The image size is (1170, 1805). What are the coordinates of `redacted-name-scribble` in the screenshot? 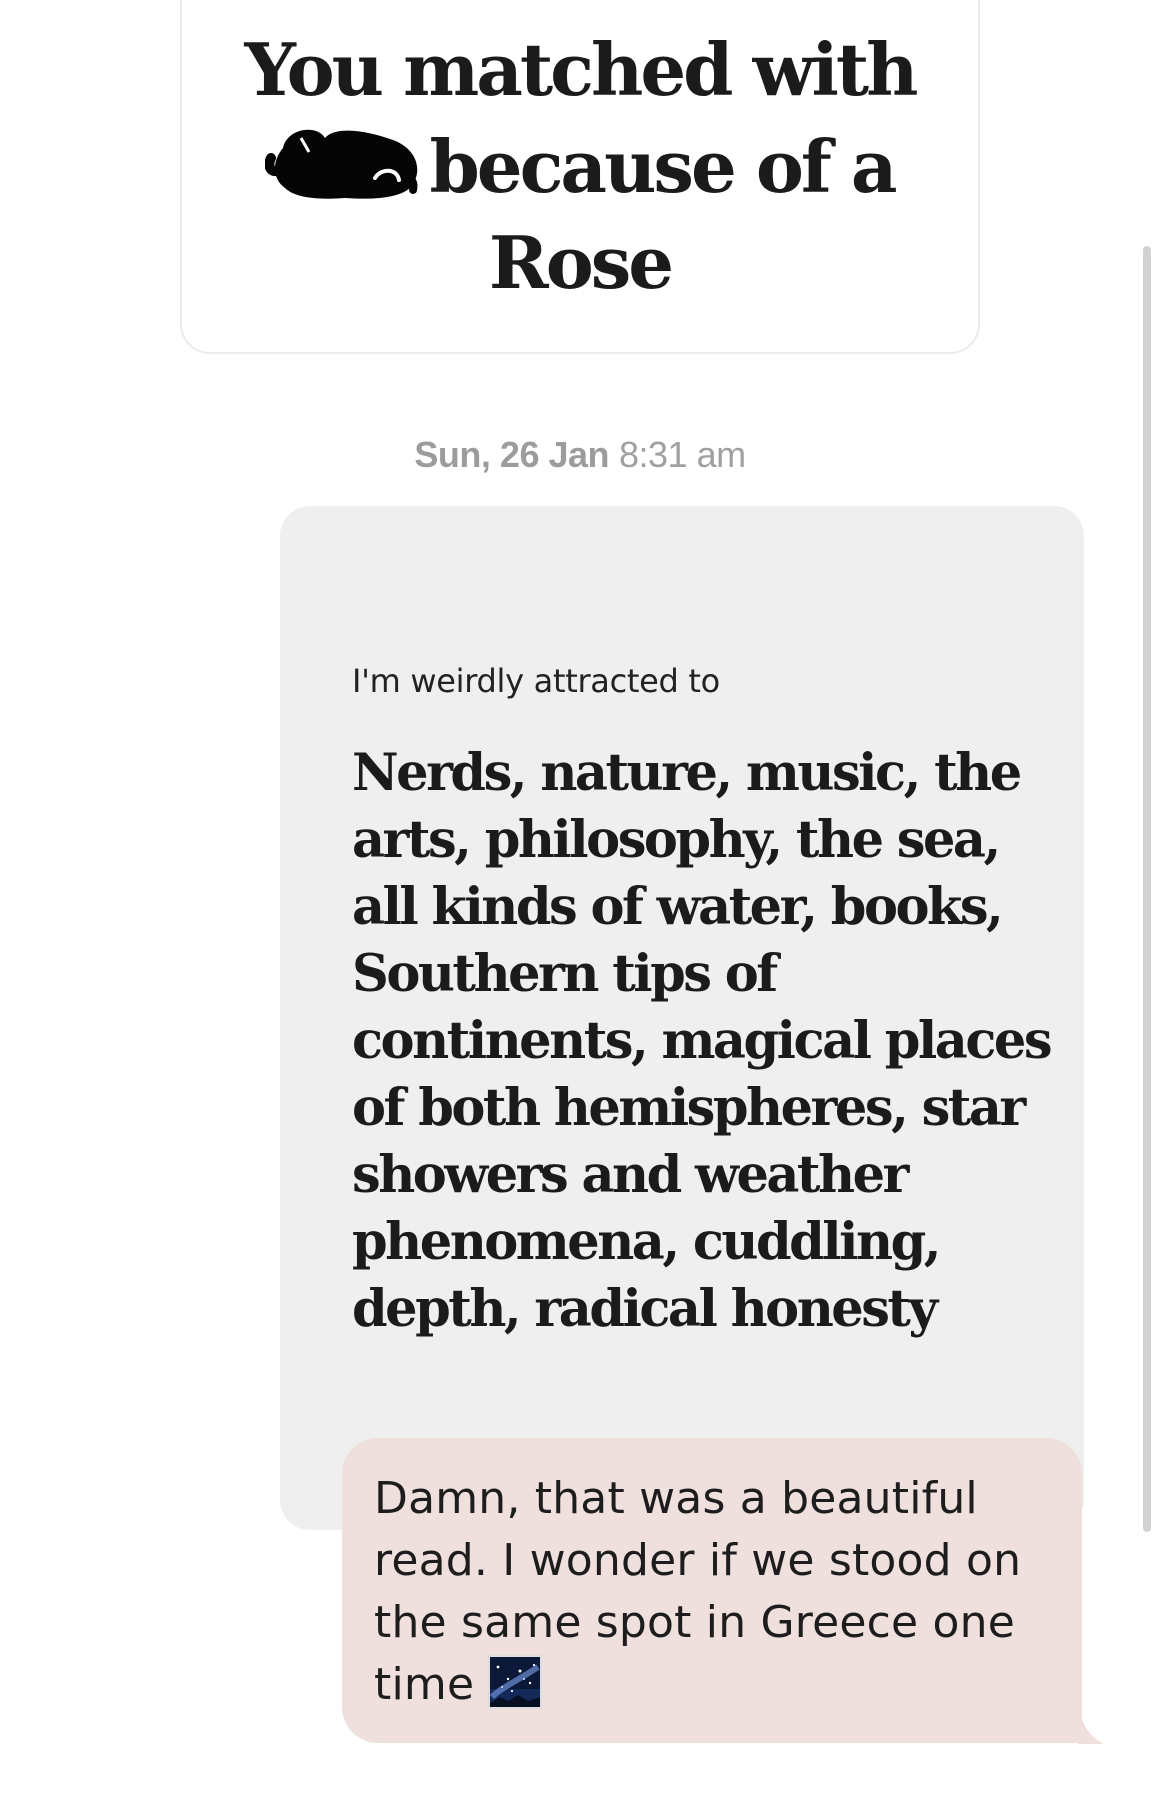 It's located at (345, 160).